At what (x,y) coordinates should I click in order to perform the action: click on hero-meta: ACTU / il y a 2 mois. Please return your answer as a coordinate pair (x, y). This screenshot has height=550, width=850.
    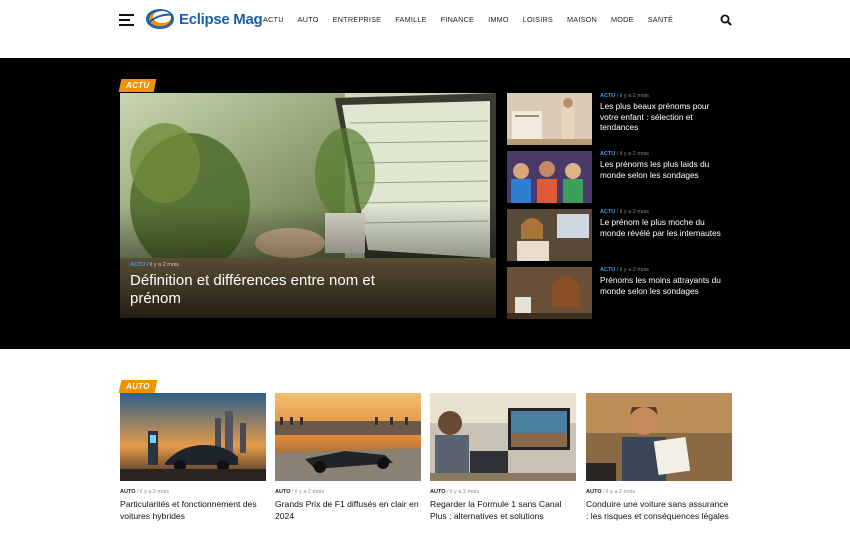
    Looking at the image, I should click on (154, 265).